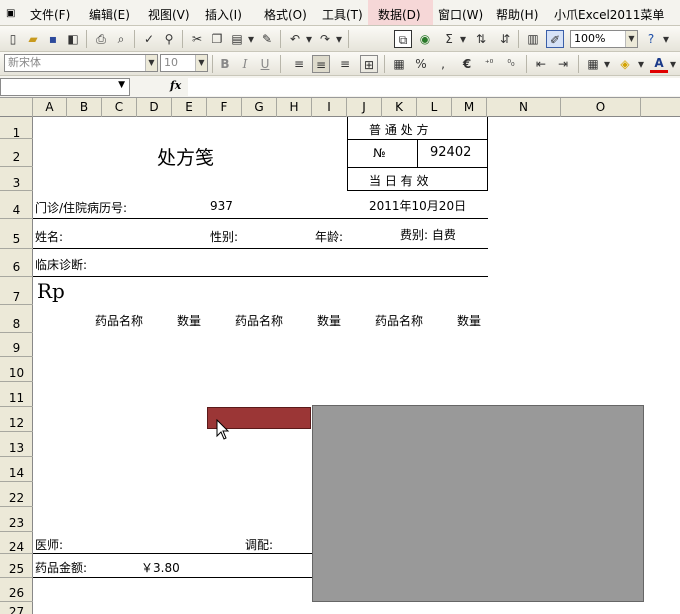 The width and height of the screenshot is (680, 614). I want to click on print-preview-icon: ⌕, so click(121, 39).